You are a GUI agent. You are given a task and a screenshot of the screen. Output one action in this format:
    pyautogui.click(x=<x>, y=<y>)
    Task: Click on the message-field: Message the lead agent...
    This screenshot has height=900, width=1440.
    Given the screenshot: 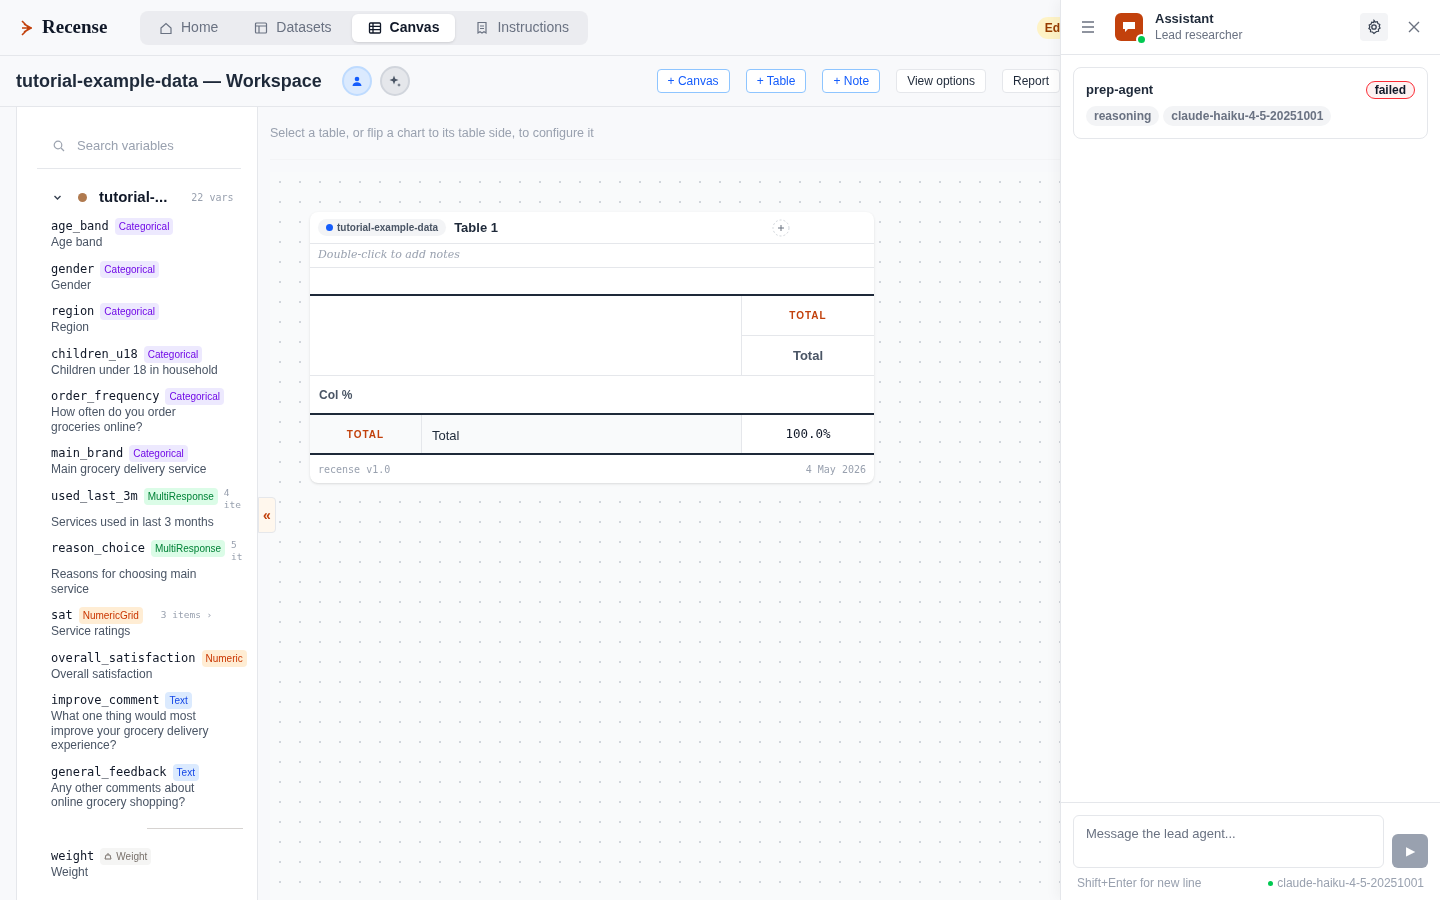 What is the action you would take?
    pyautogui.click(x=1228, y=841)
    